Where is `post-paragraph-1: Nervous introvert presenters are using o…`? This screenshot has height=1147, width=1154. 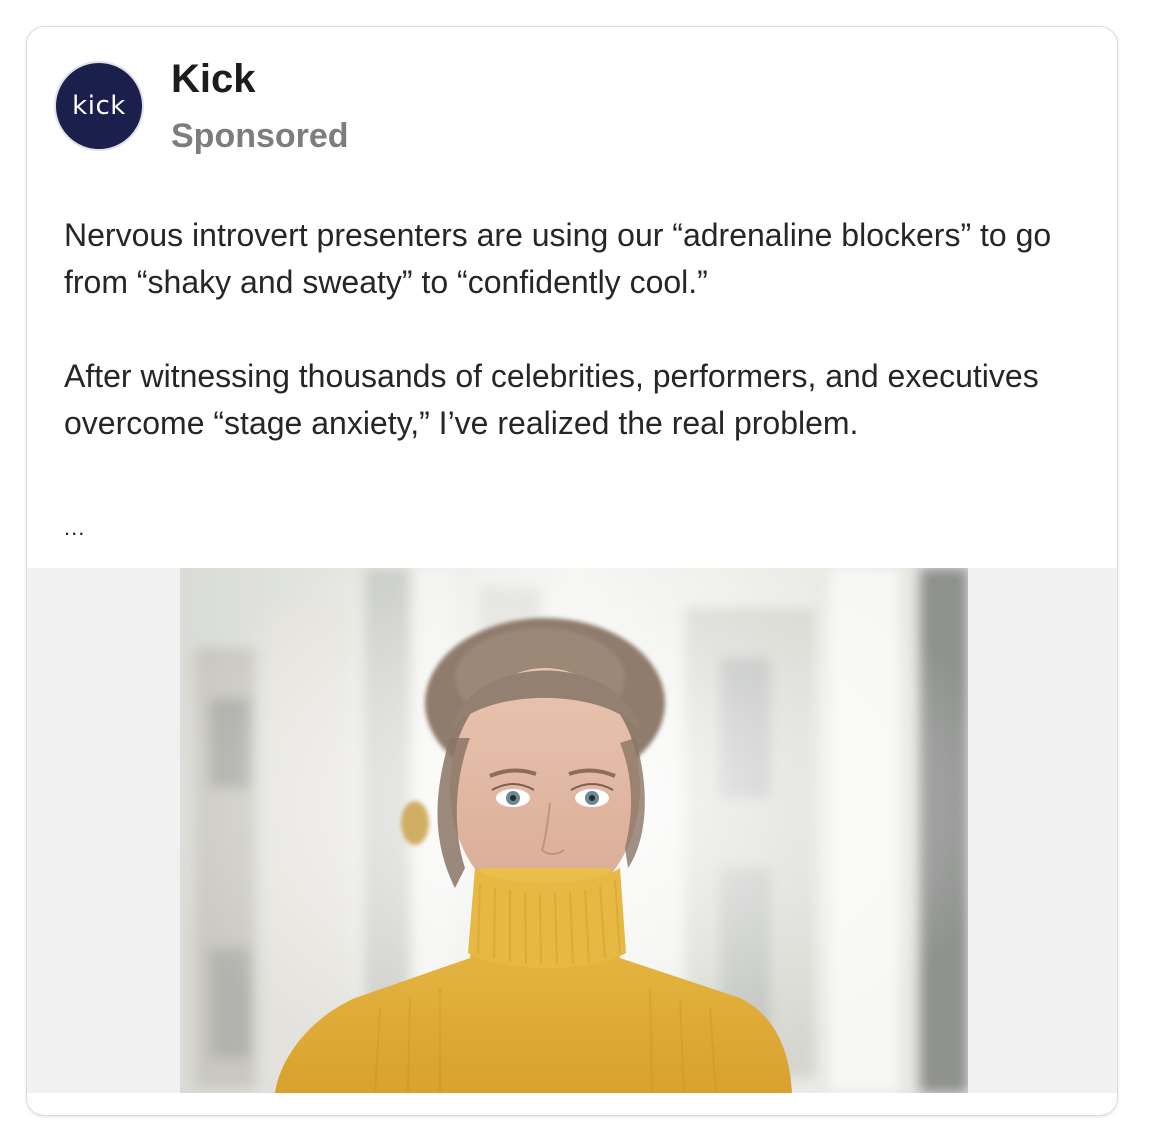
post-paragraph-1: Nervous introvert presenters are using o… is located at coordinates (558, 258).